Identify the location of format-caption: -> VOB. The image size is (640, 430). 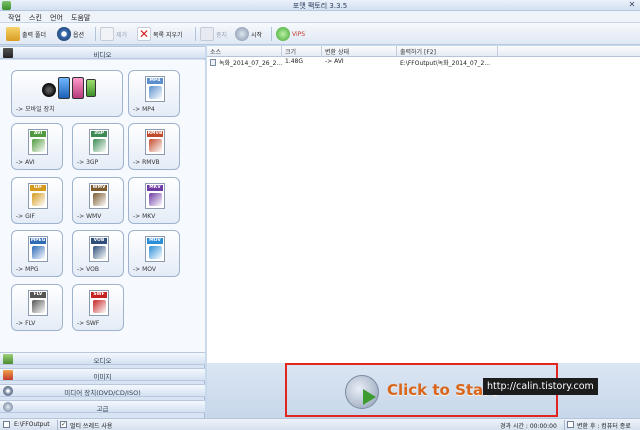
(88, 269).